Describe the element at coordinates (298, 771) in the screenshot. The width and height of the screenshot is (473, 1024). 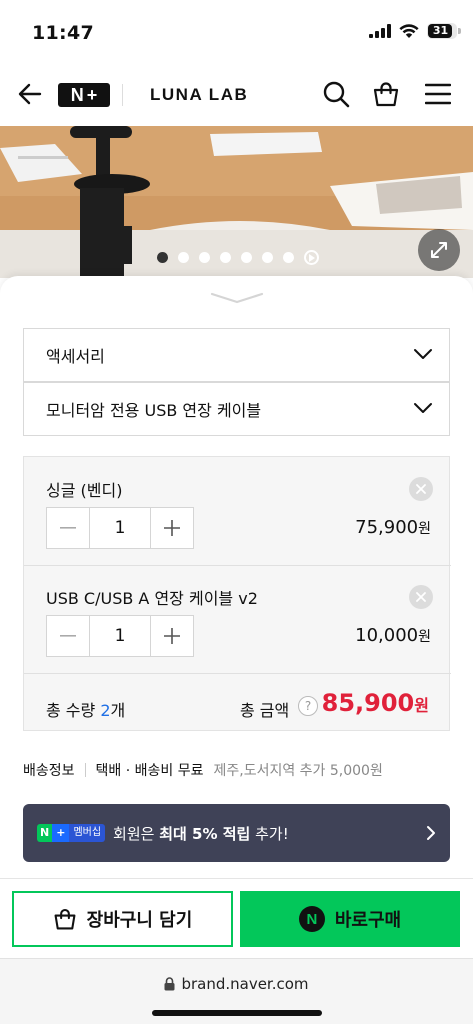
I see `shipping-extra-fee: 제주,도서지역 추가 5,000원` at that location.